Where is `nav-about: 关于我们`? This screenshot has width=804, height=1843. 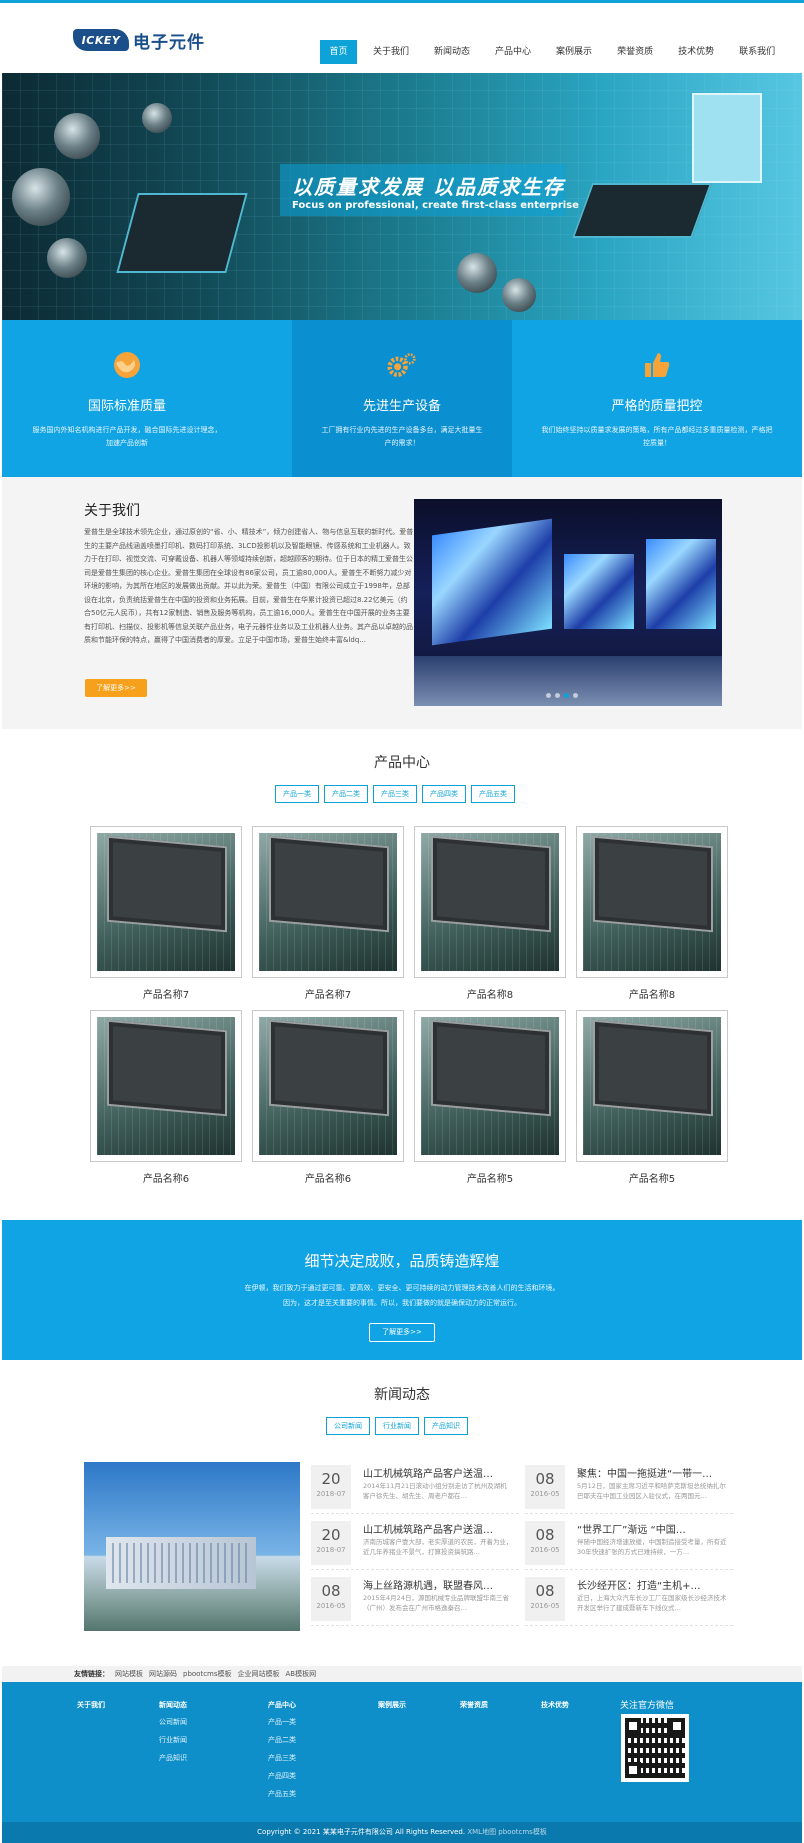
nav-about: 关于我们 is located at coordinates (391, 52).